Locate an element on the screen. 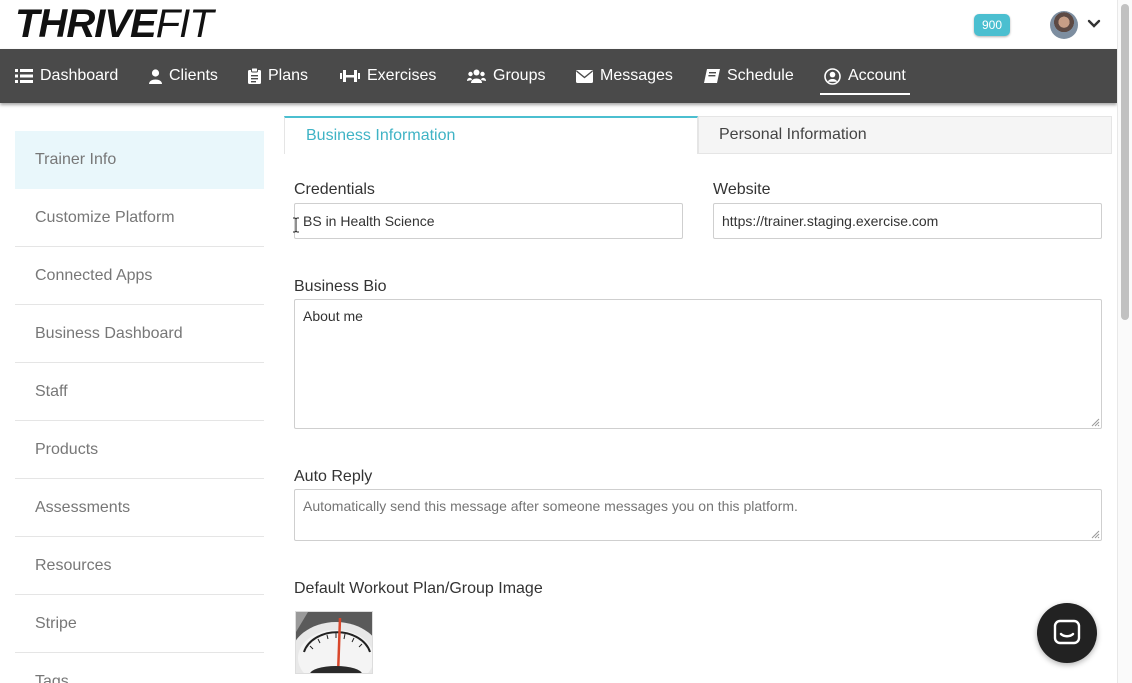 The image size is (1132, 683). website-input is located at coordinates (907, 221).